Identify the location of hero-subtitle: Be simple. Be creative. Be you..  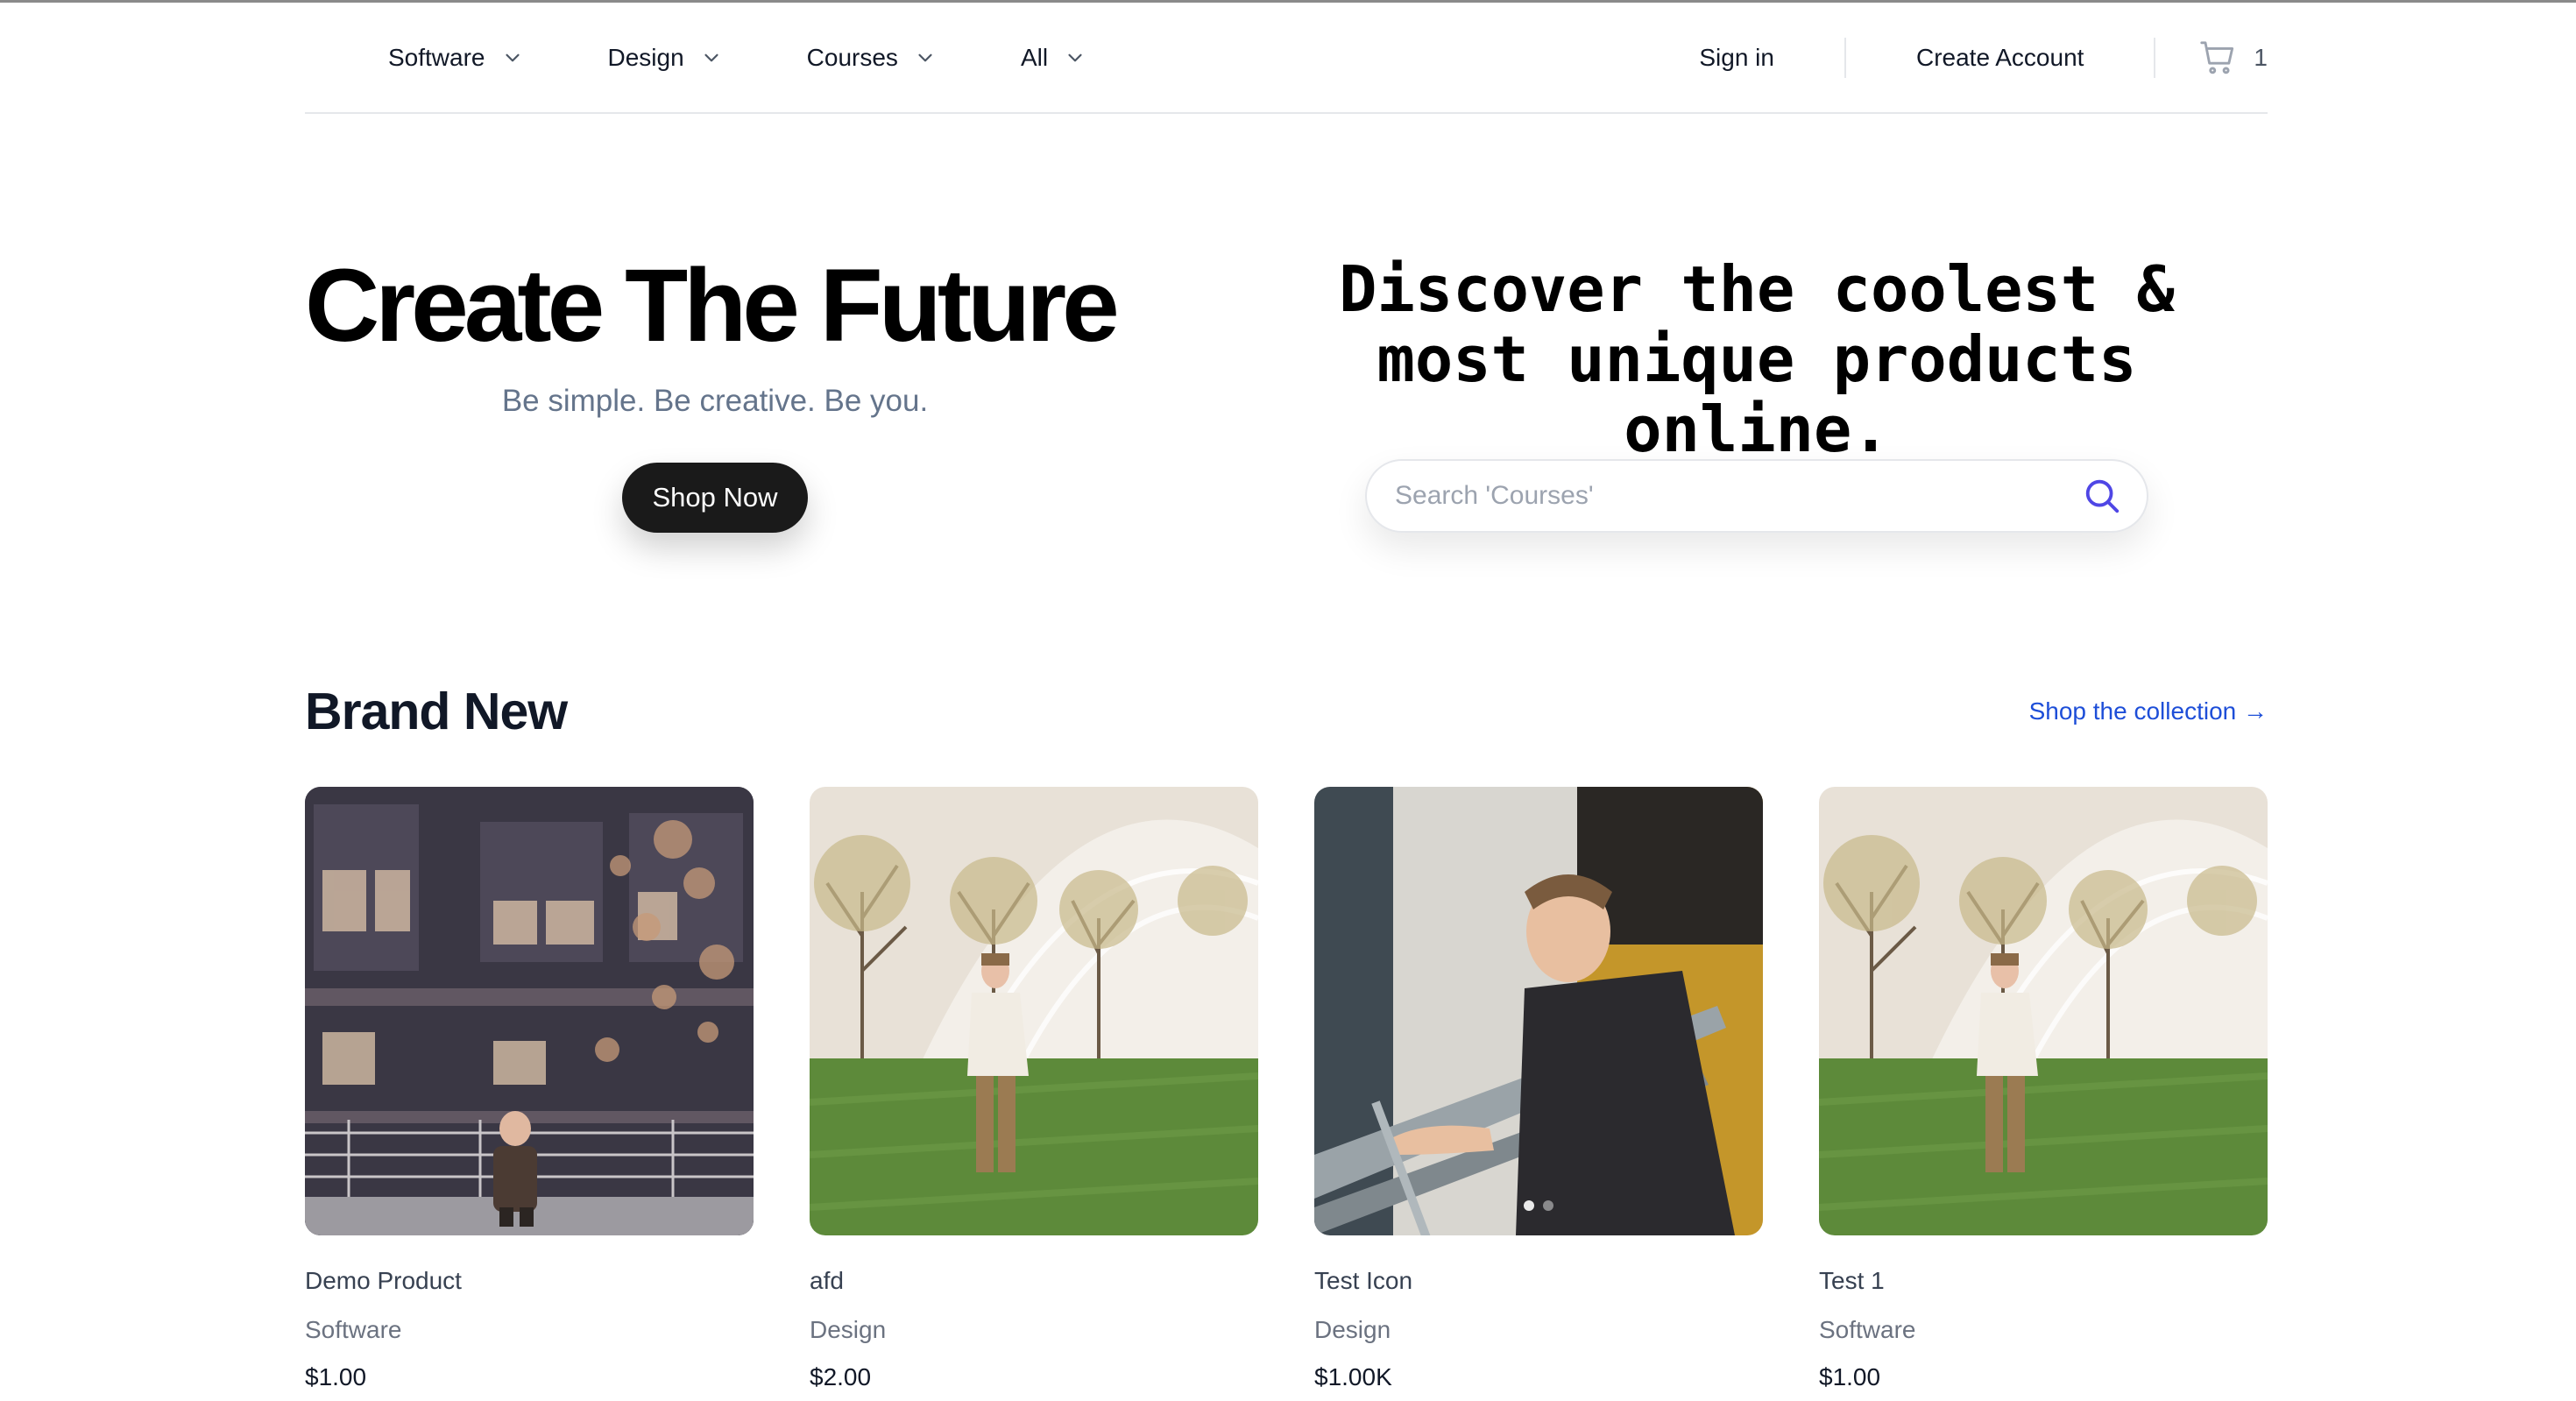
(715, 401).